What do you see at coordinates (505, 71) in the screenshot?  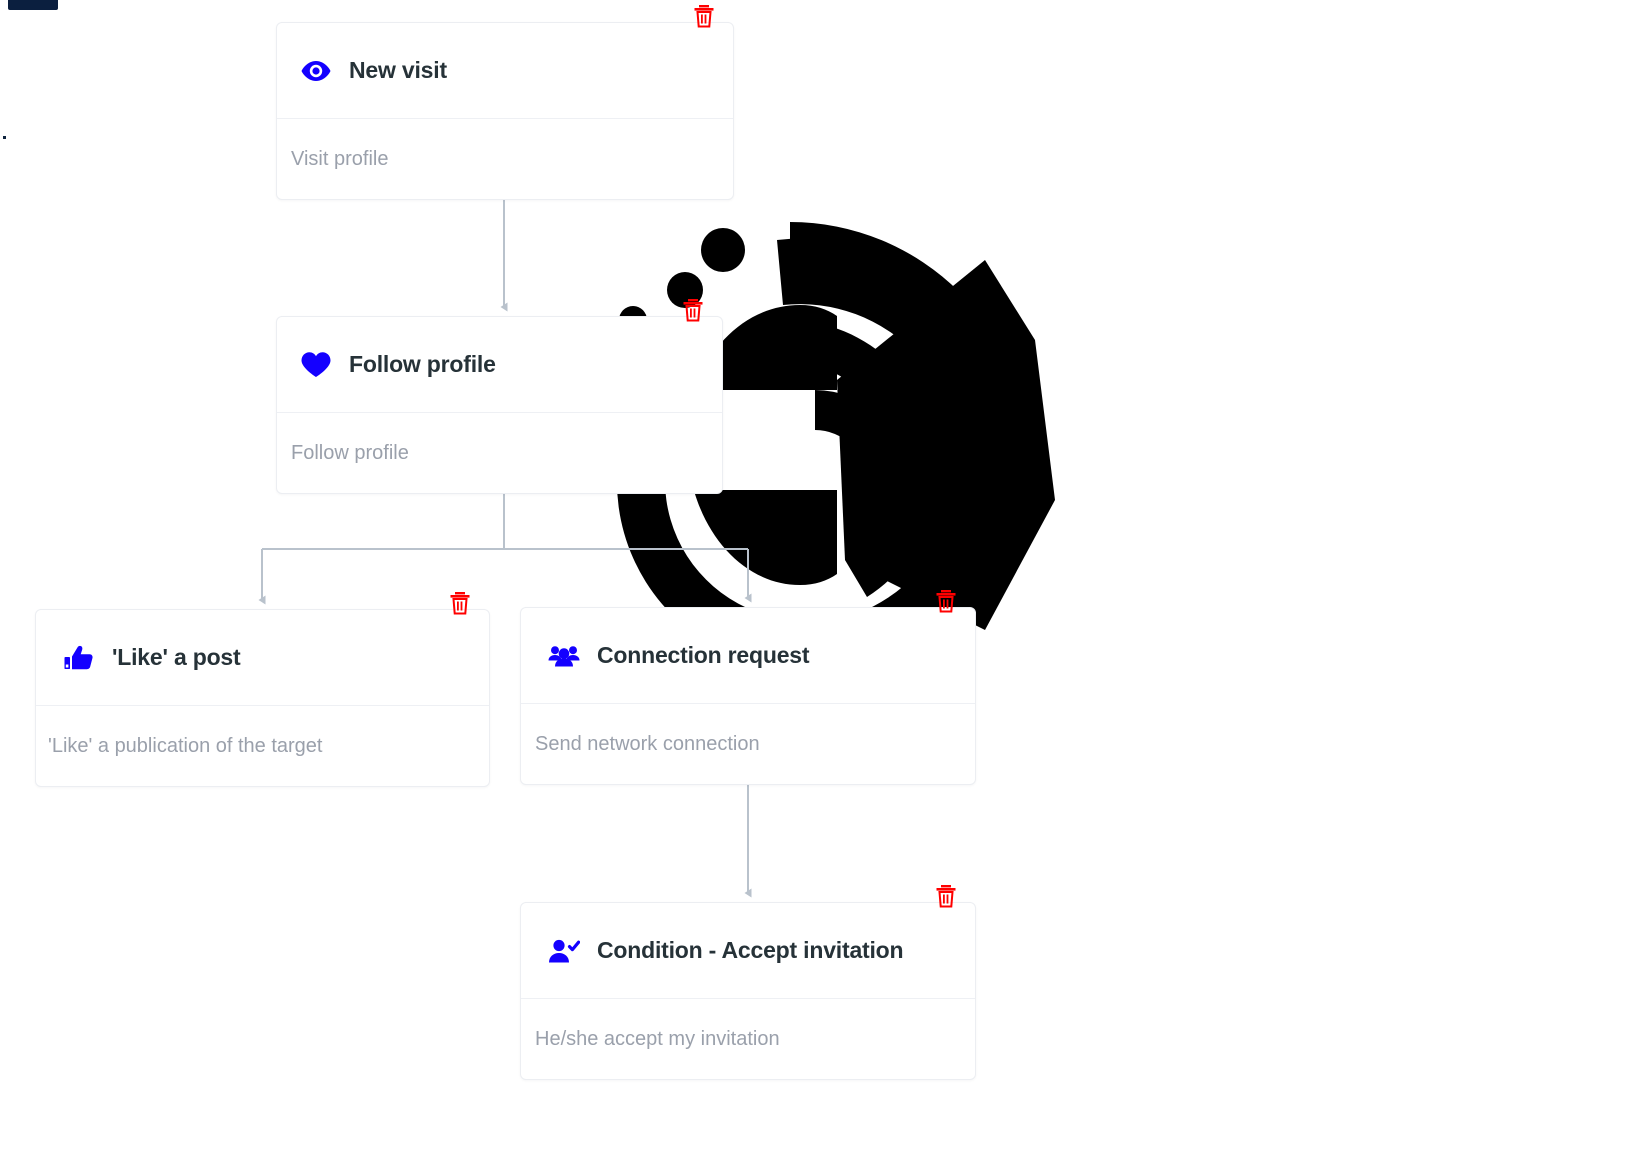 I see `node-header: New visit` at bounding box center [505, 71].